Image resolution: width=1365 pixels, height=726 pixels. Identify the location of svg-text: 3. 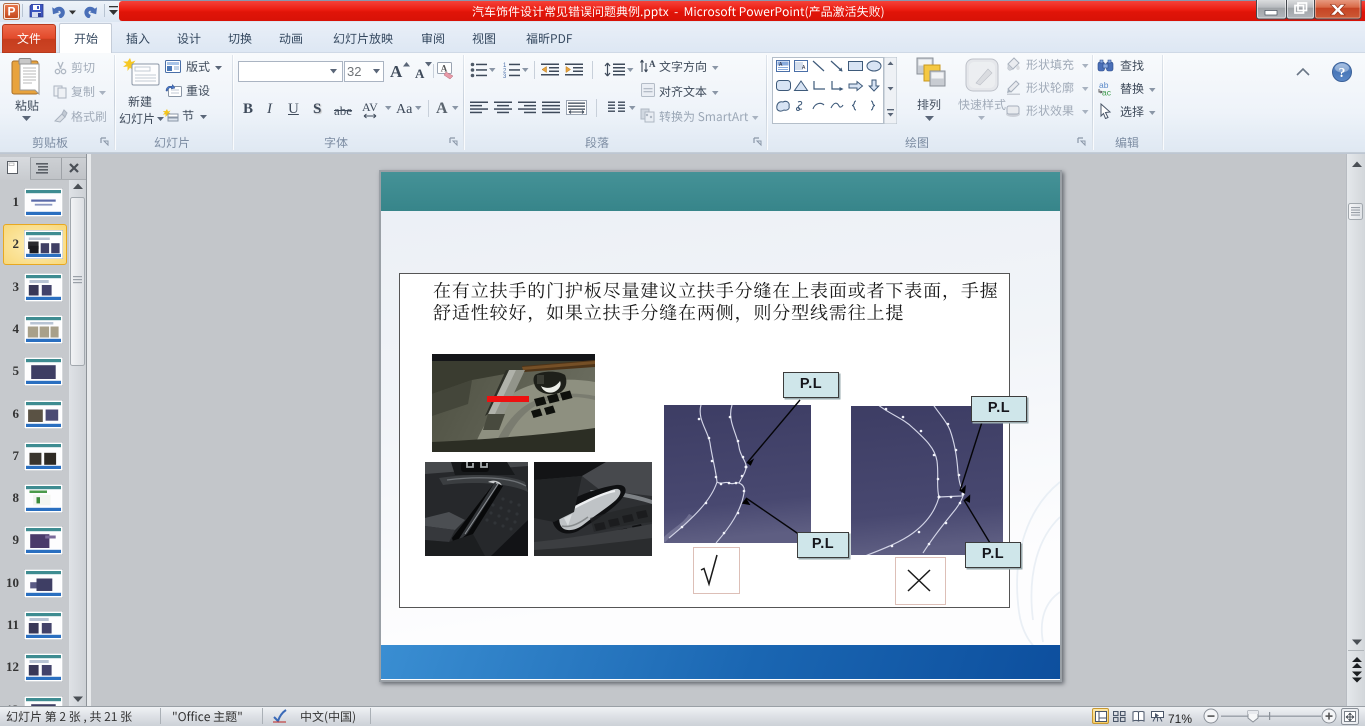
(505, 76).